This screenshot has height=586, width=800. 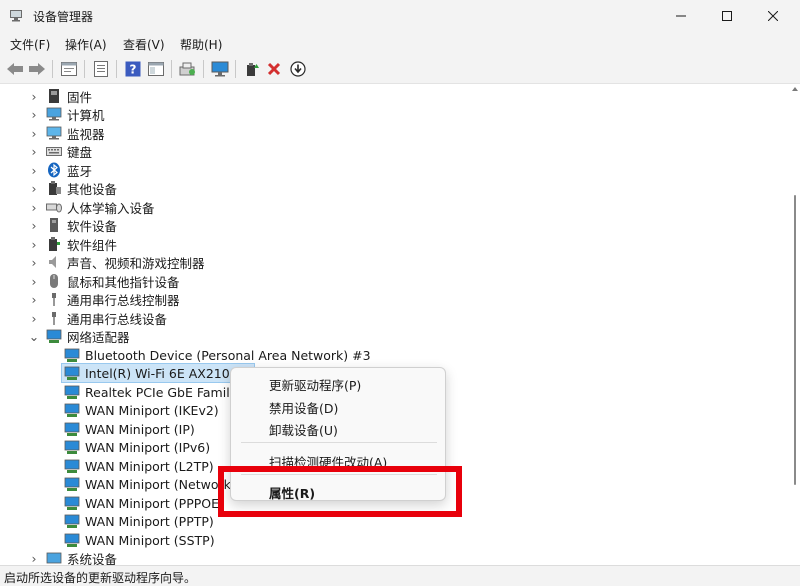 What do you see at coordinates (92, 245) in the screenshot?
I see `category-label: 软件组件` at bounding box center [92, 245].